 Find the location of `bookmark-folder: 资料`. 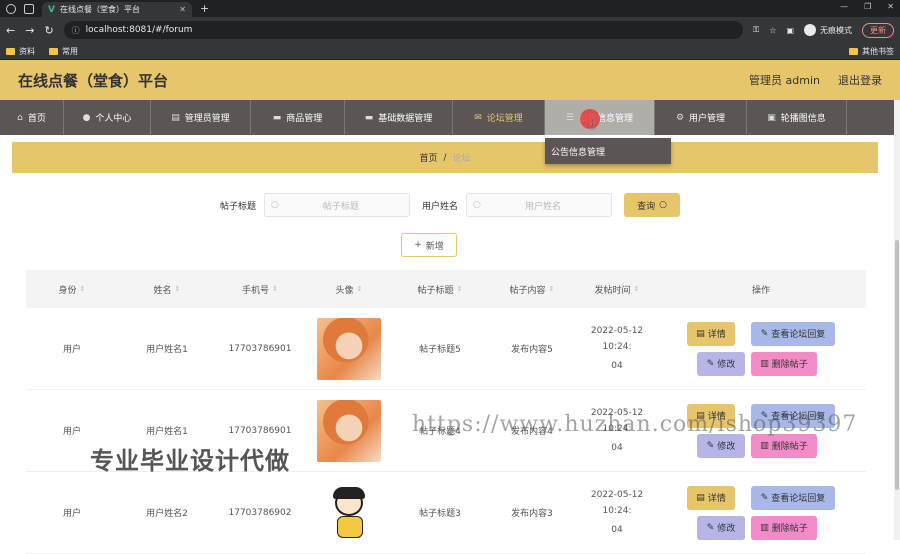

bookmark-folder: 资料 is located at coordinates (20, 51).